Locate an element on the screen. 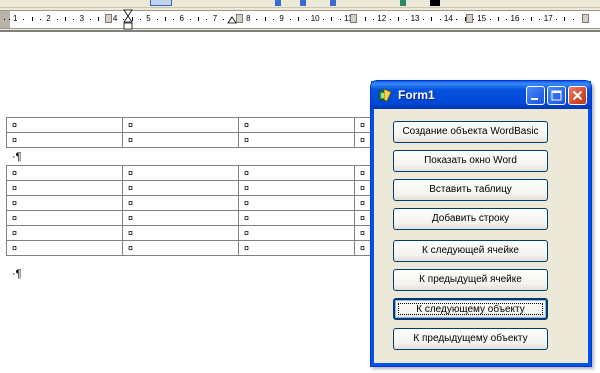  previous-cell-button: К предыдущей ячейке is located at coordinates (470, 280).